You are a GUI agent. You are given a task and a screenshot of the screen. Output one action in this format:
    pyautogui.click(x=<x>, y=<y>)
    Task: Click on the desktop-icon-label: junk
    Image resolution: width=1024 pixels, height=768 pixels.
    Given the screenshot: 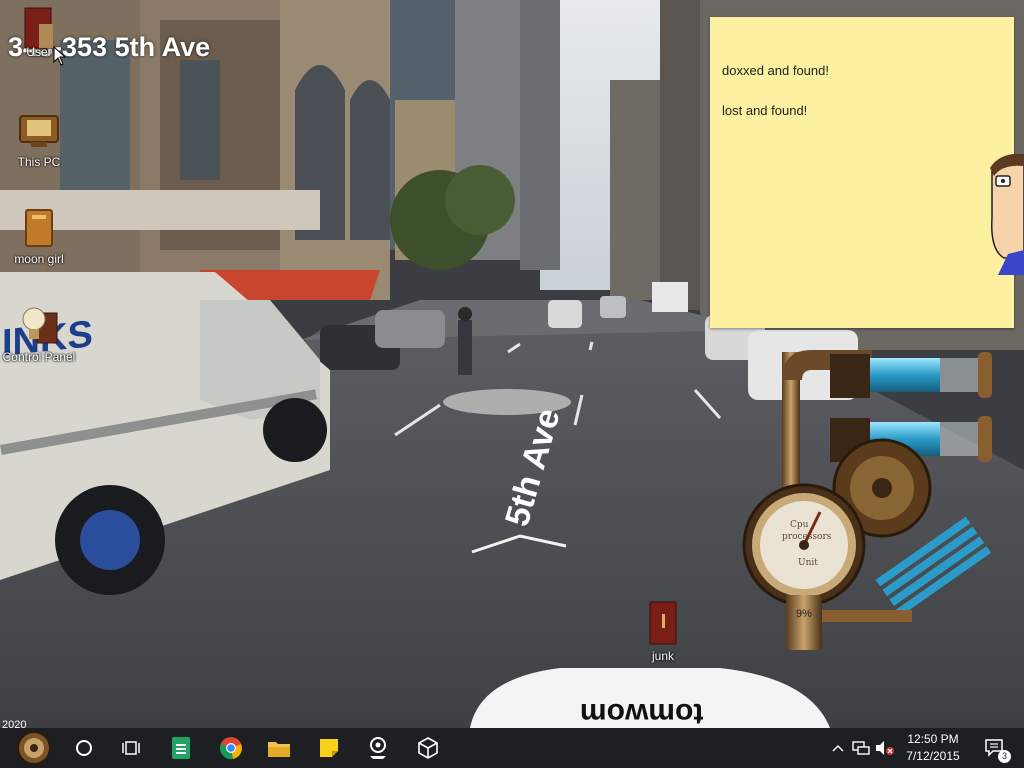 What is the action you would take?
    pyautogui.click(x=662, y=656)
    